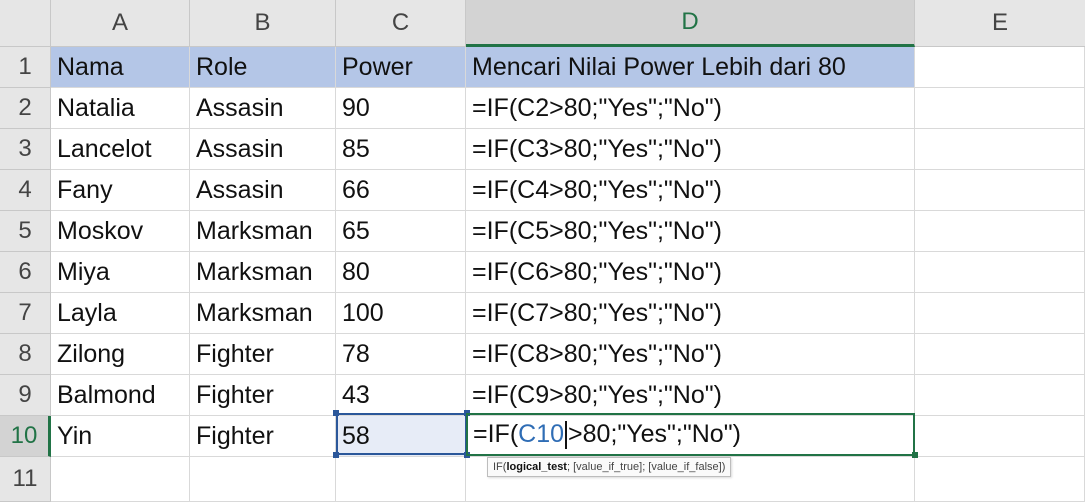 The height and width of the screenshot is (502, 1085). Describe the element at coordinates (690, 23) in the screenshot. I see `column-header-d: D` at that location.